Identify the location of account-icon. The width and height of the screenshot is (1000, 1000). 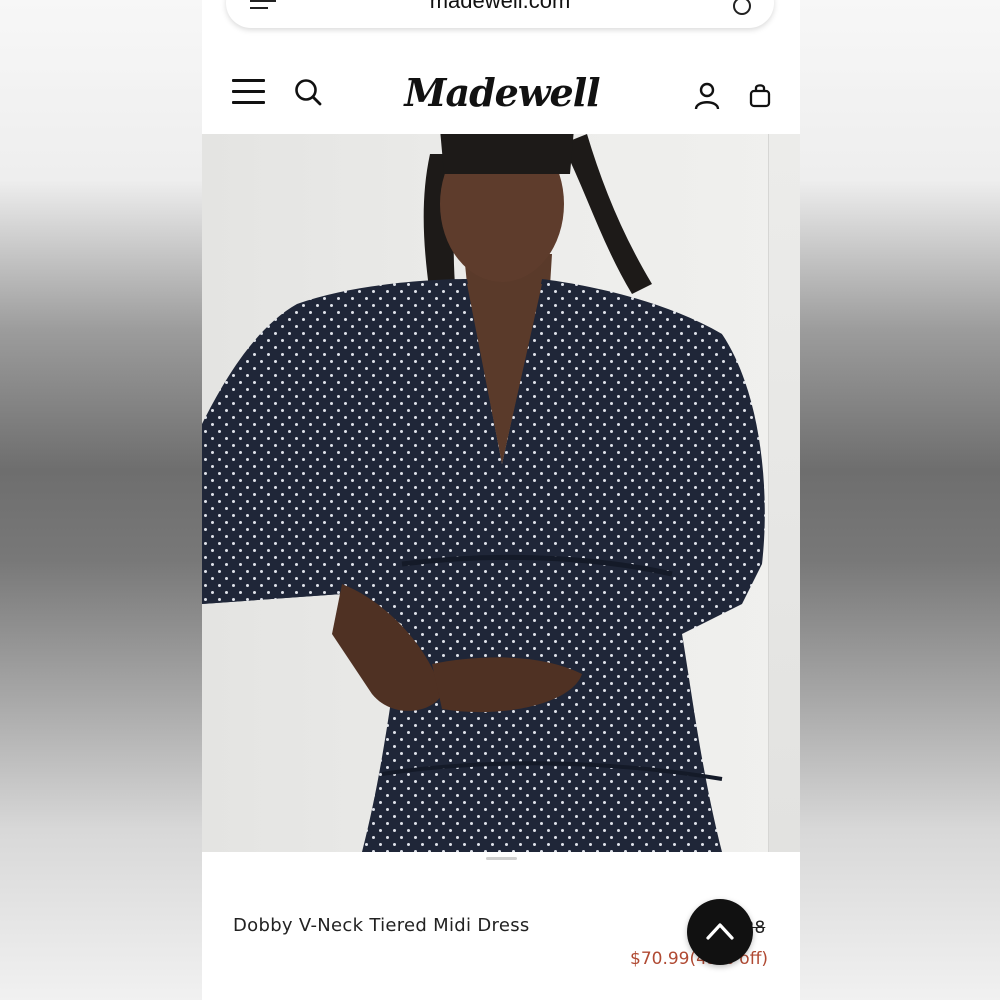
(707, 96).